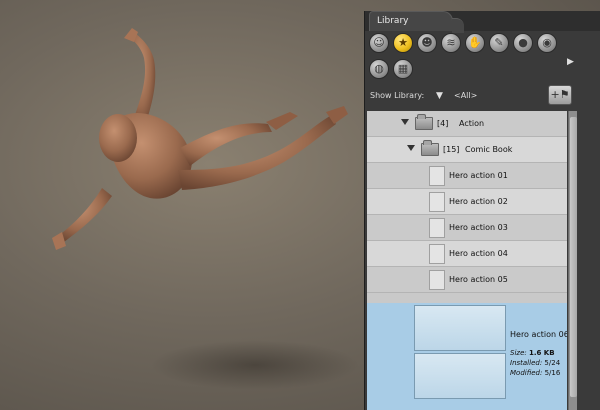 The height and width of the screenshot is (410, 600). I want to click on folder-count: [4], so click(443, 123).